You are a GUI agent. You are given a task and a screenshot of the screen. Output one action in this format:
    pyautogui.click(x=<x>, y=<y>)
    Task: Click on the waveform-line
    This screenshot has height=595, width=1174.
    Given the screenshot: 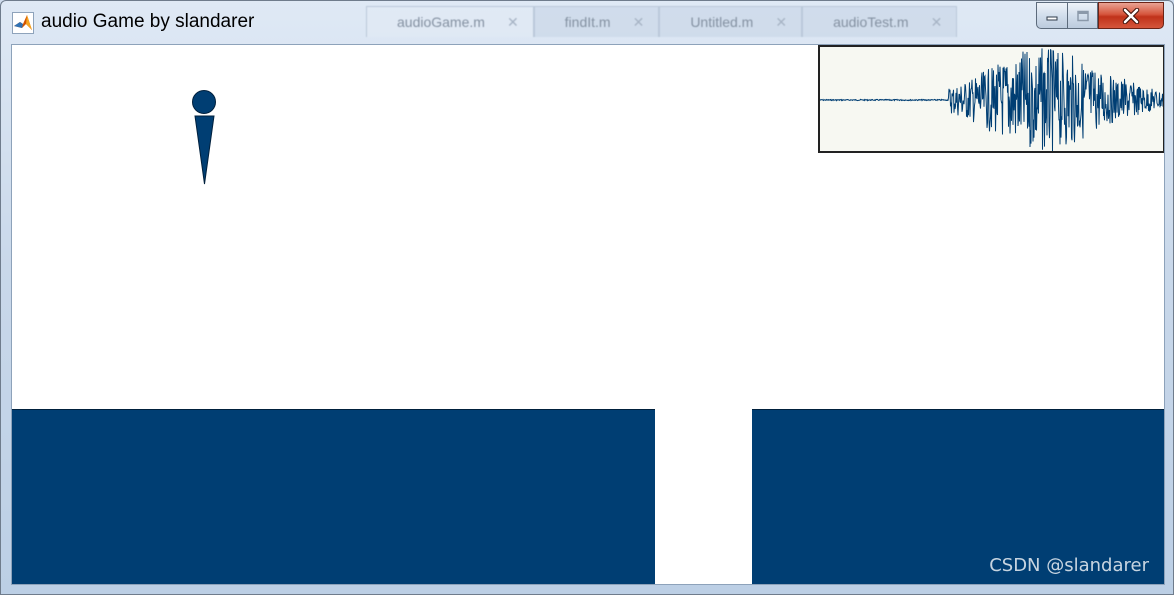 What is the action you would take?
    pyautogui.click(x=991, y=99)
    